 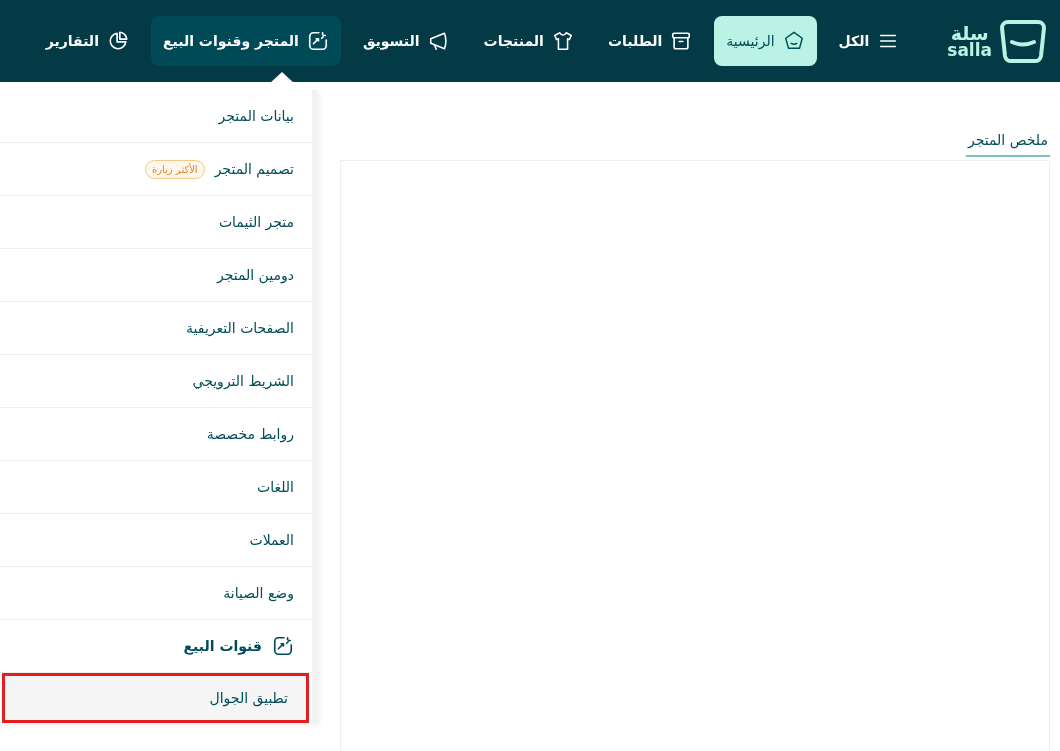 I want to click on menu-item: الصفحات التعريفية, so click(x=156, y=328).